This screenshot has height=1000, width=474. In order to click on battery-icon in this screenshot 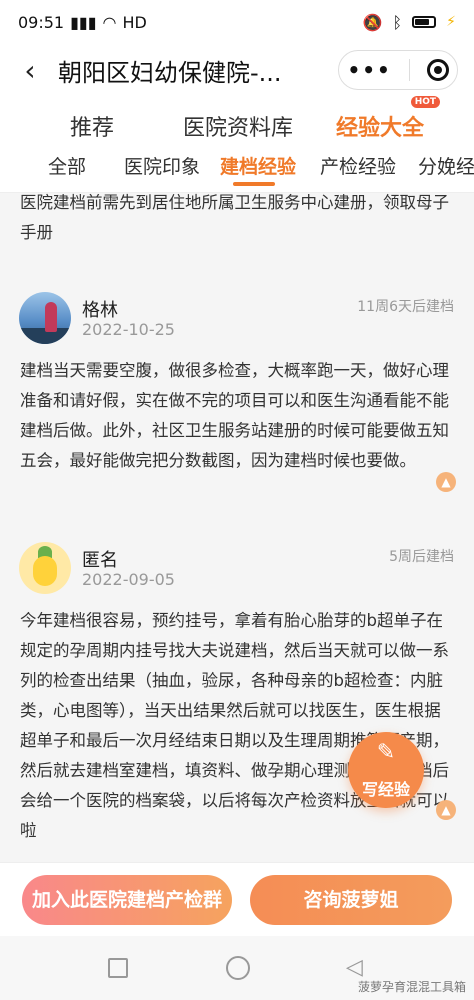, I will do `click(424, 22)`.